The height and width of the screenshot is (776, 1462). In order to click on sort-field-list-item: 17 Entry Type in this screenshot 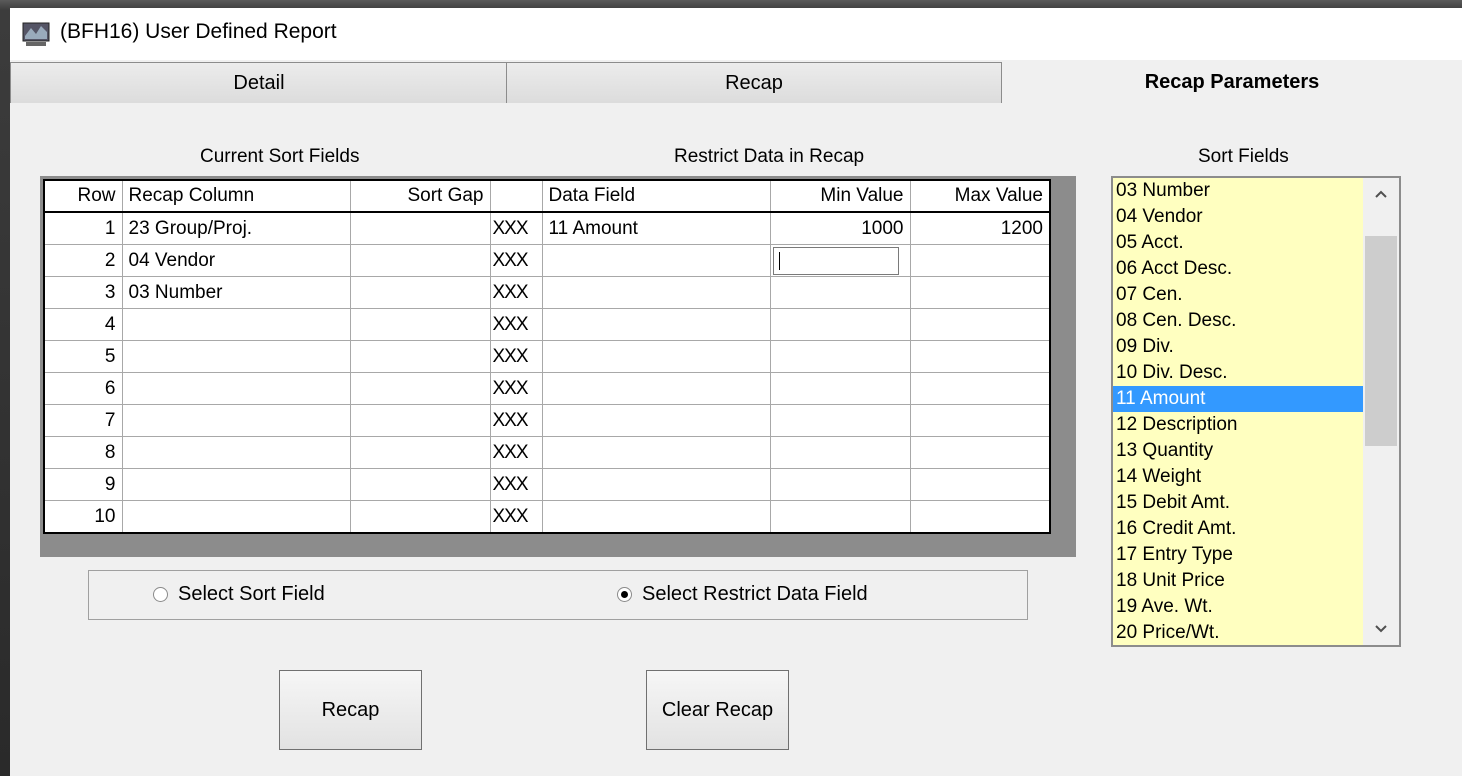, I will do `click(1238, 555)`.